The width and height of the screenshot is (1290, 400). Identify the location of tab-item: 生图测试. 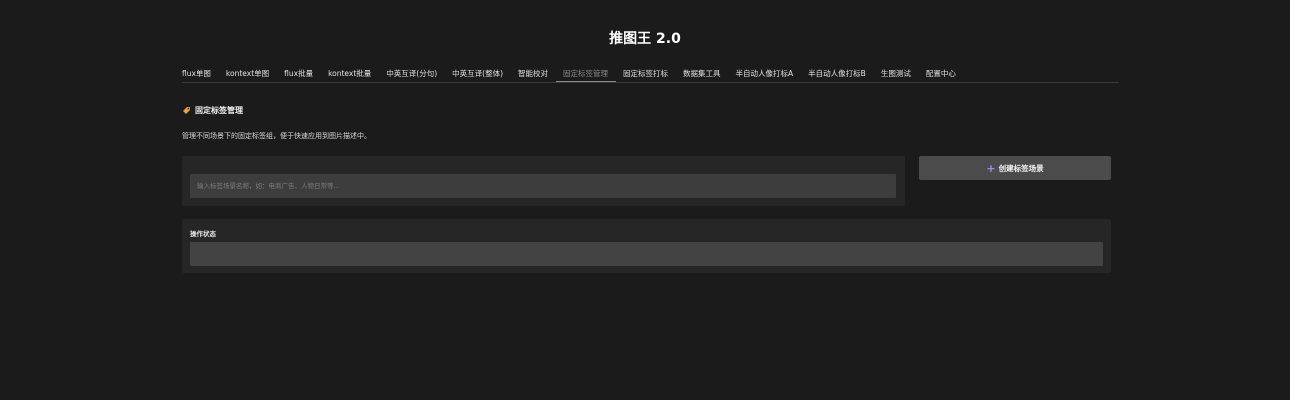
(895, 74).